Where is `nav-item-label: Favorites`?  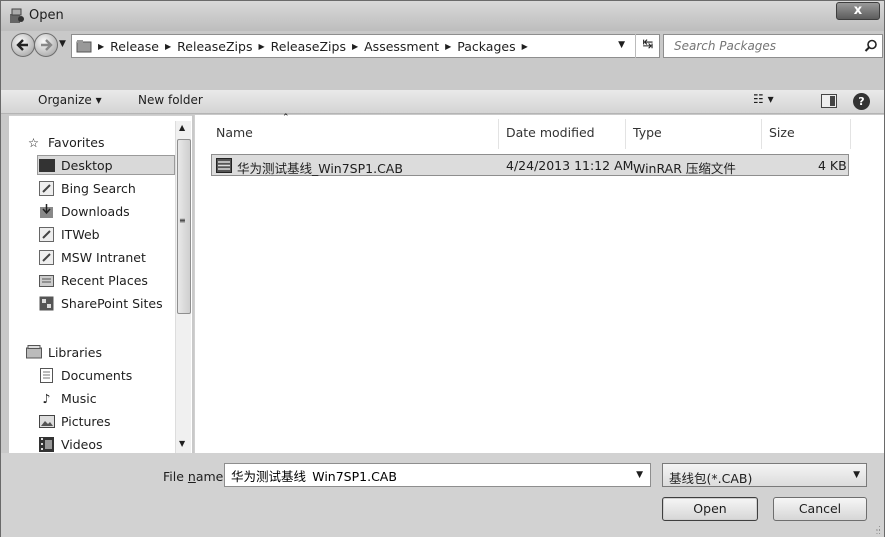
nav-item-label: Favorites is located at coordinates (76, 142).